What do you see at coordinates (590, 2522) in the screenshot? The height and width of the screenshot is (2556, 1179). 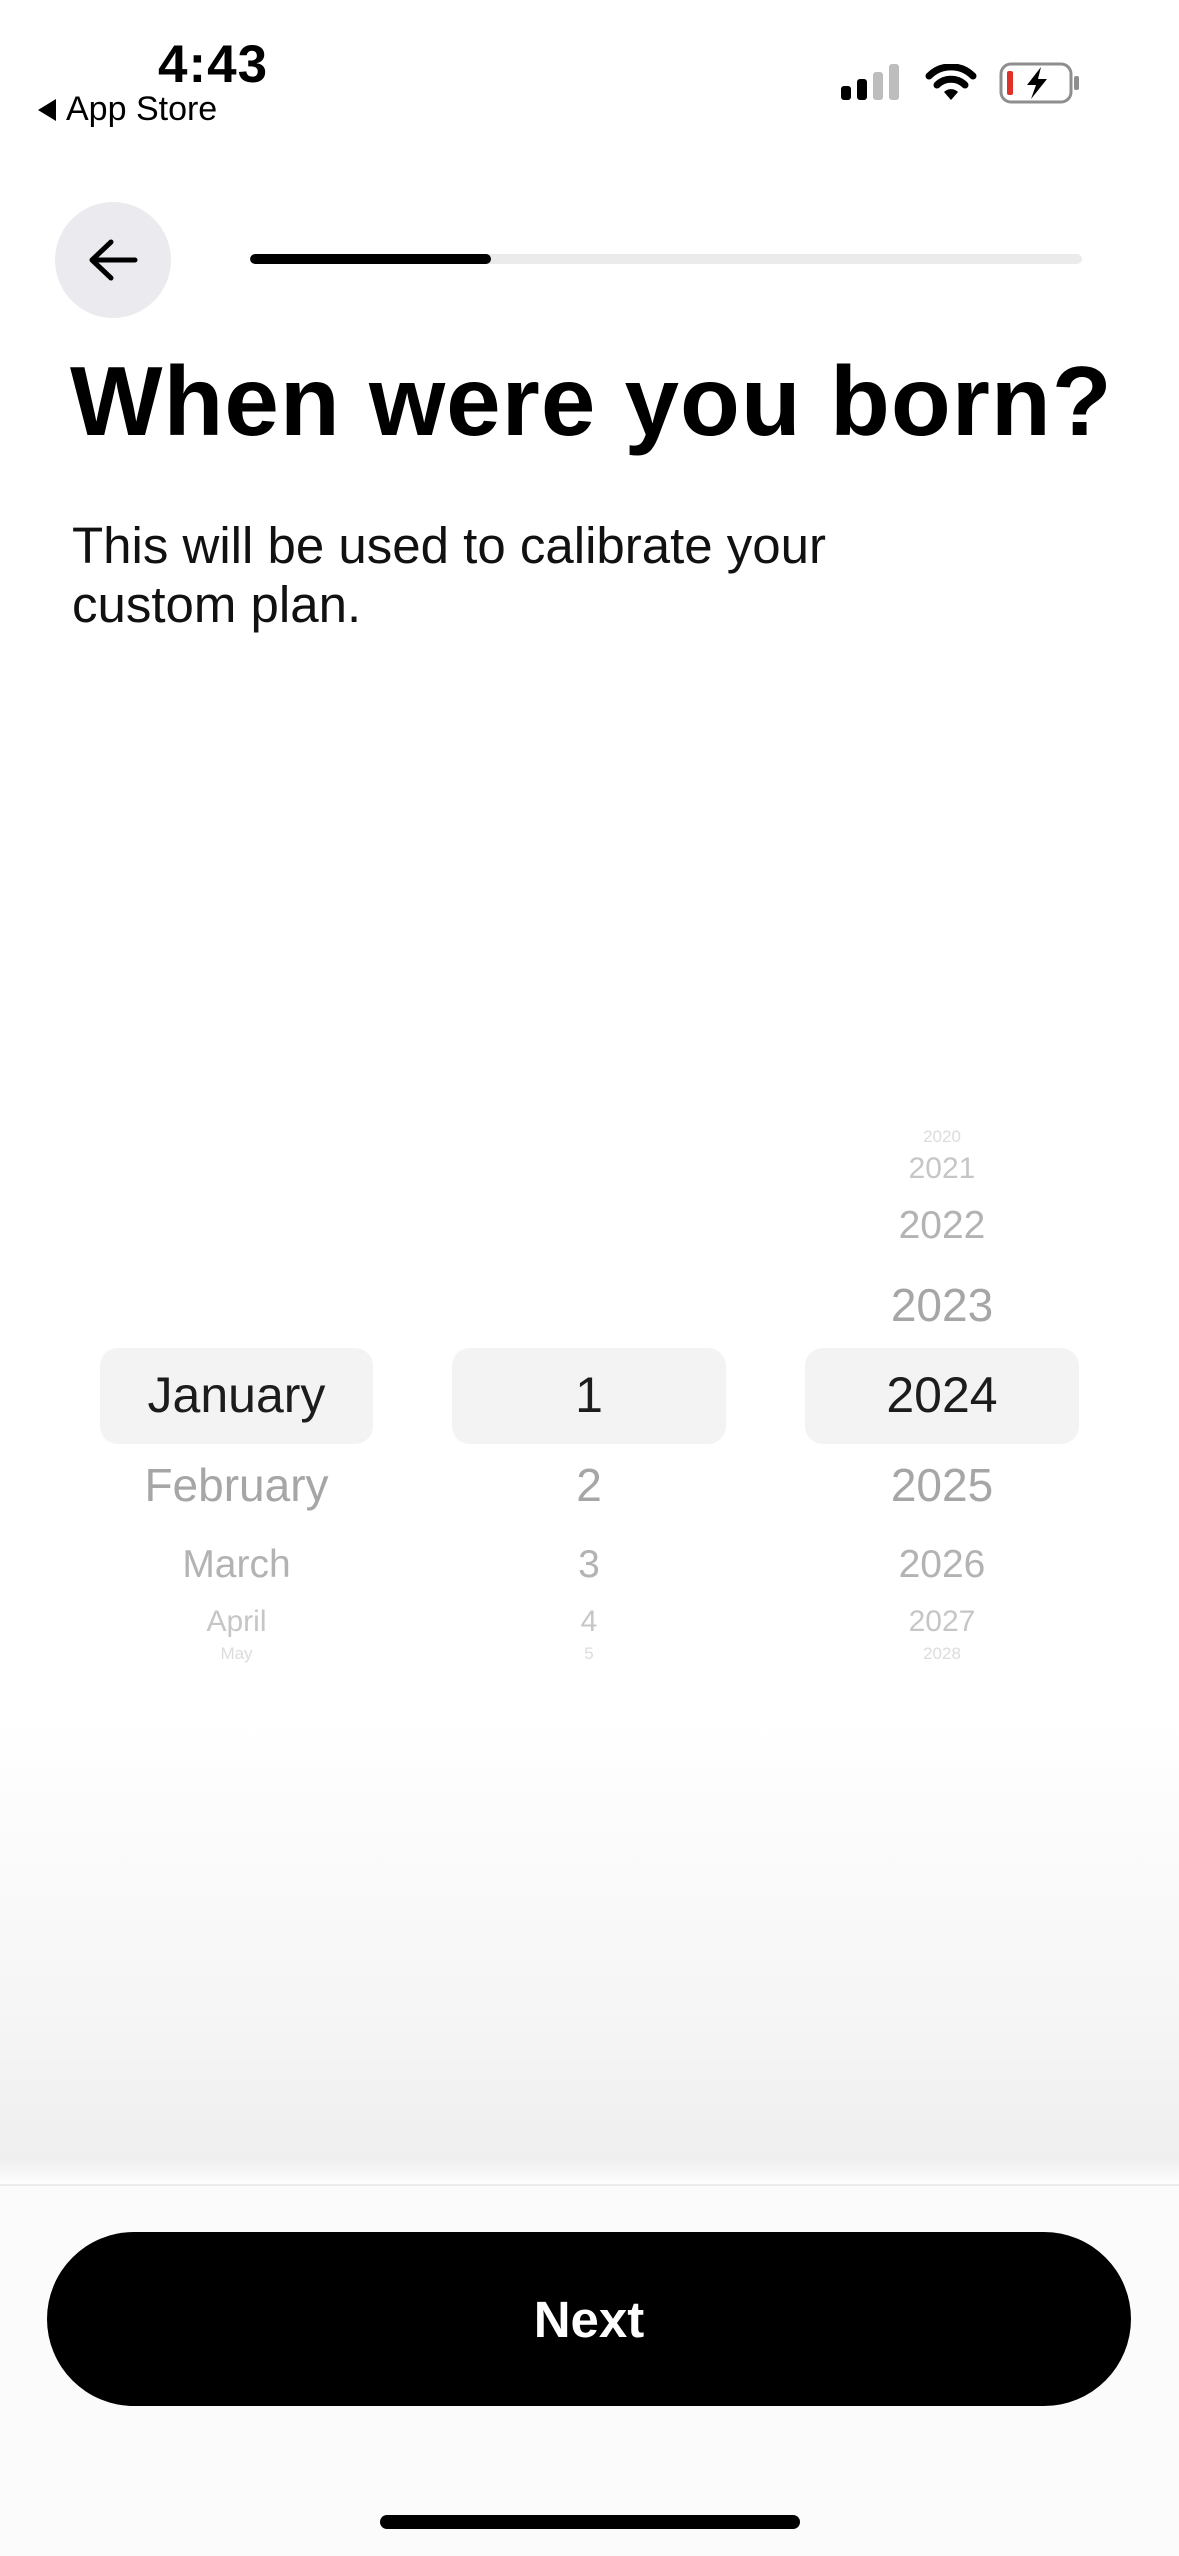 I see `home-indicator` at bounding box center [590, 2522].